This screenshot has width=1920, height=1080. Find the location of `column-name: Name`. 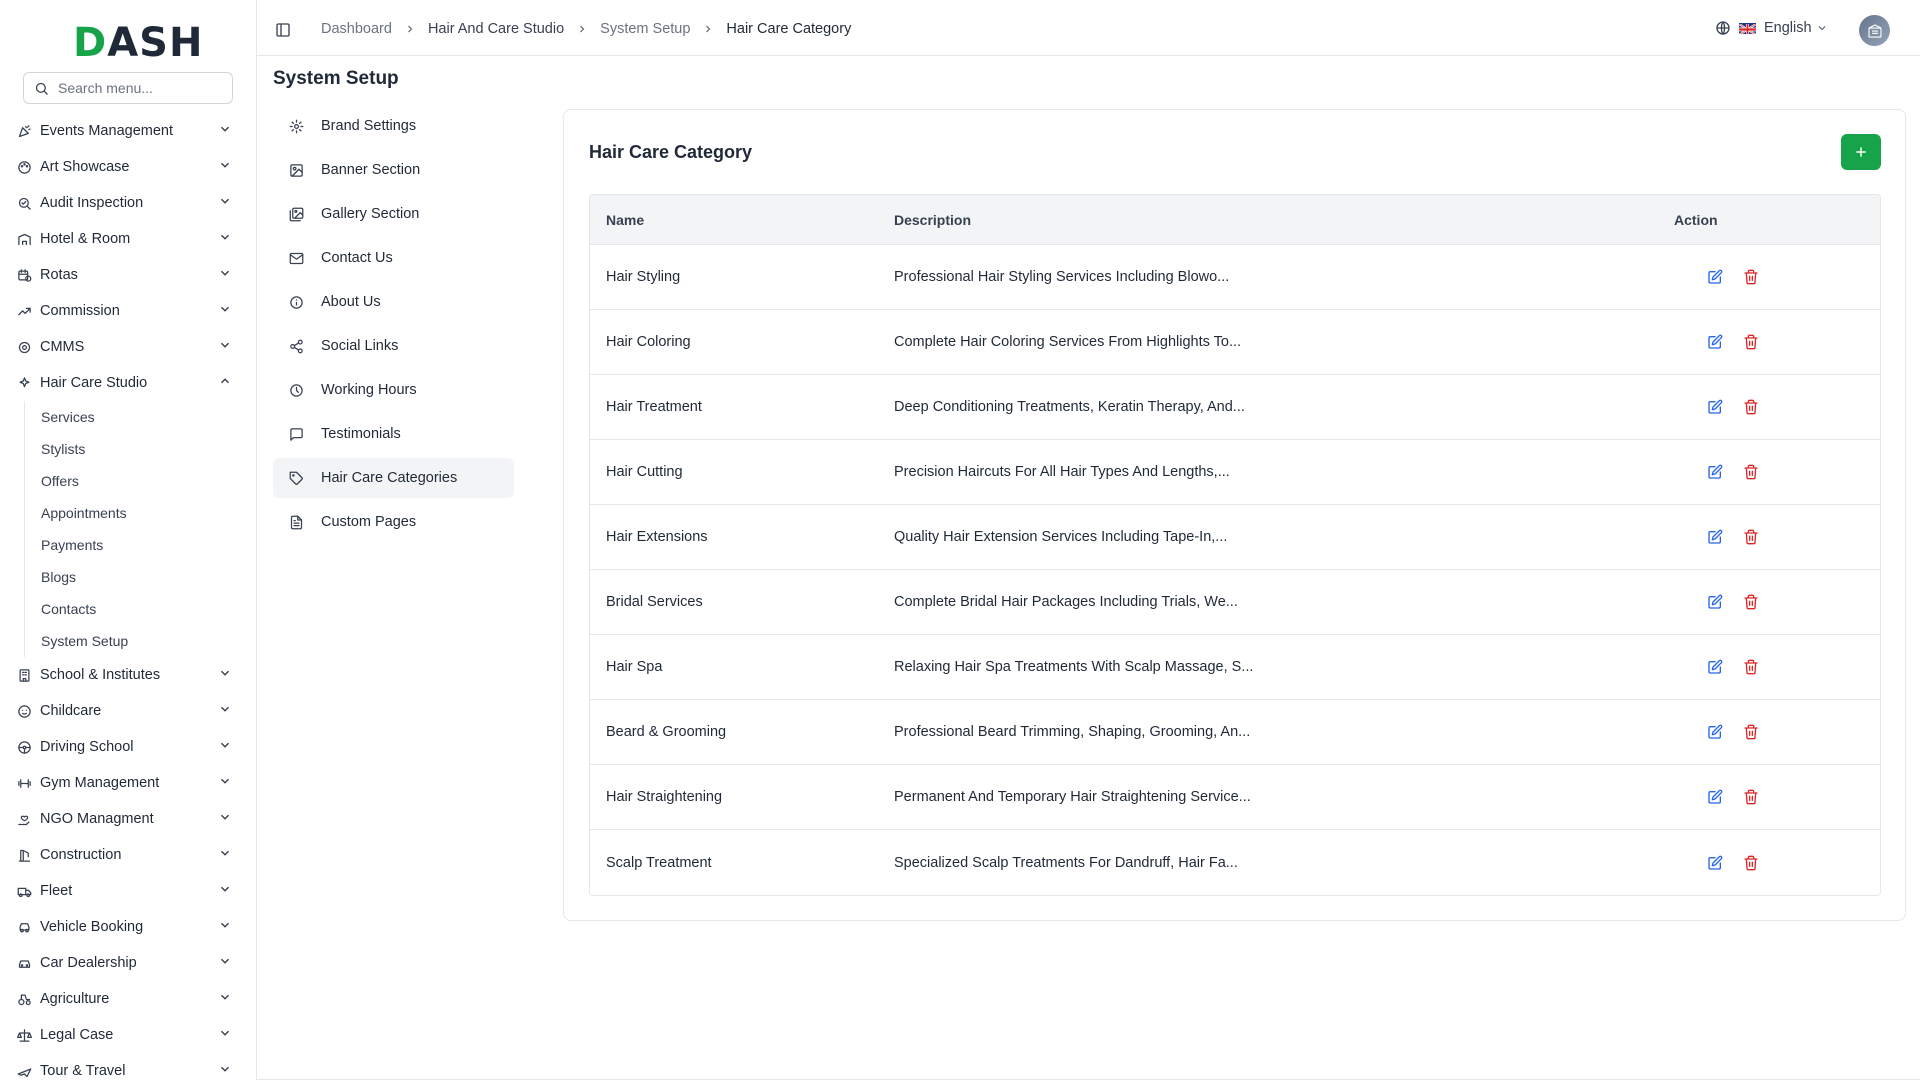

column-name: Name is located at coordinates (742, 220).